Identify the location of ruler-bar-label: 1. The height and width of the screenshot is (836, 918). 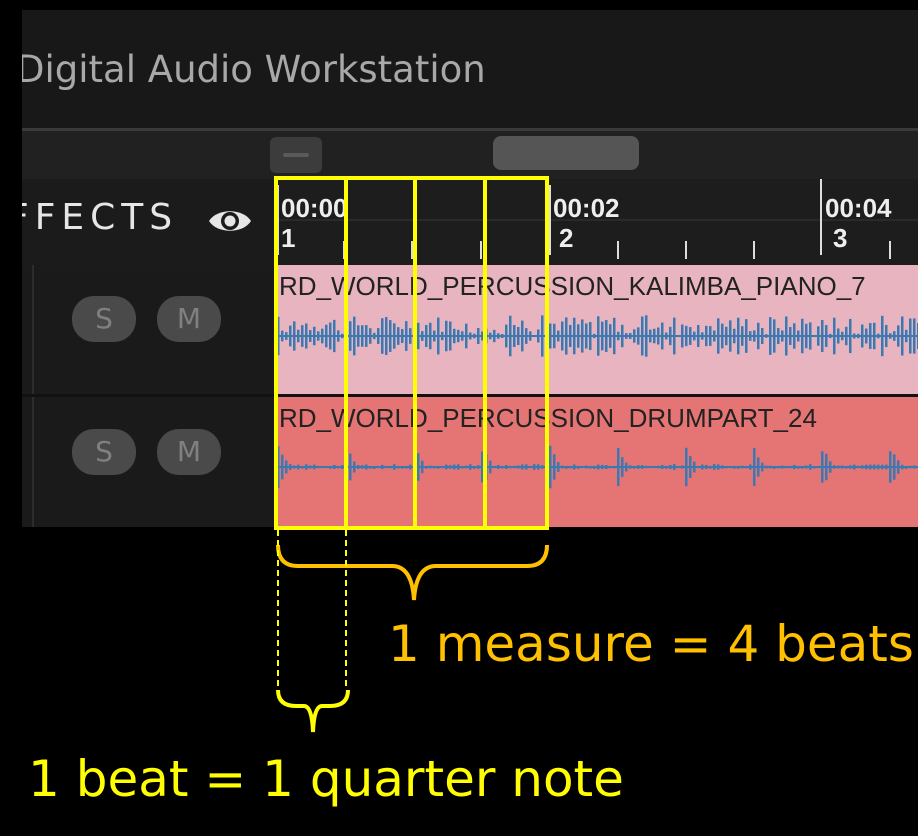
(288, 238).